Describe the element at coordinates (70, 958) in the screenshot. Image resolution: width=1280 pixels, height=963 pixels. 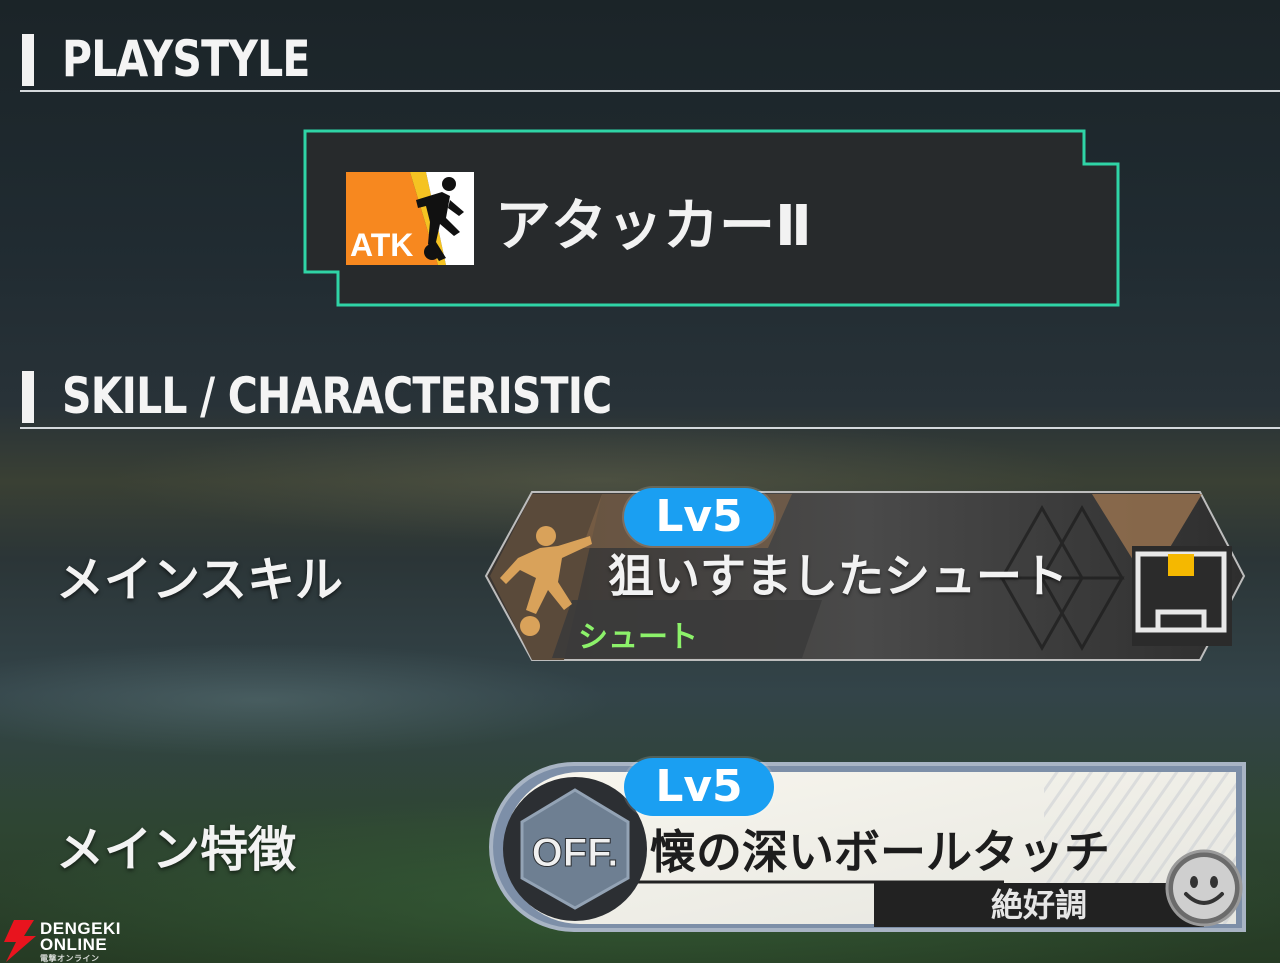
I see `watermark-line3: 電撃オンライン` at that location.